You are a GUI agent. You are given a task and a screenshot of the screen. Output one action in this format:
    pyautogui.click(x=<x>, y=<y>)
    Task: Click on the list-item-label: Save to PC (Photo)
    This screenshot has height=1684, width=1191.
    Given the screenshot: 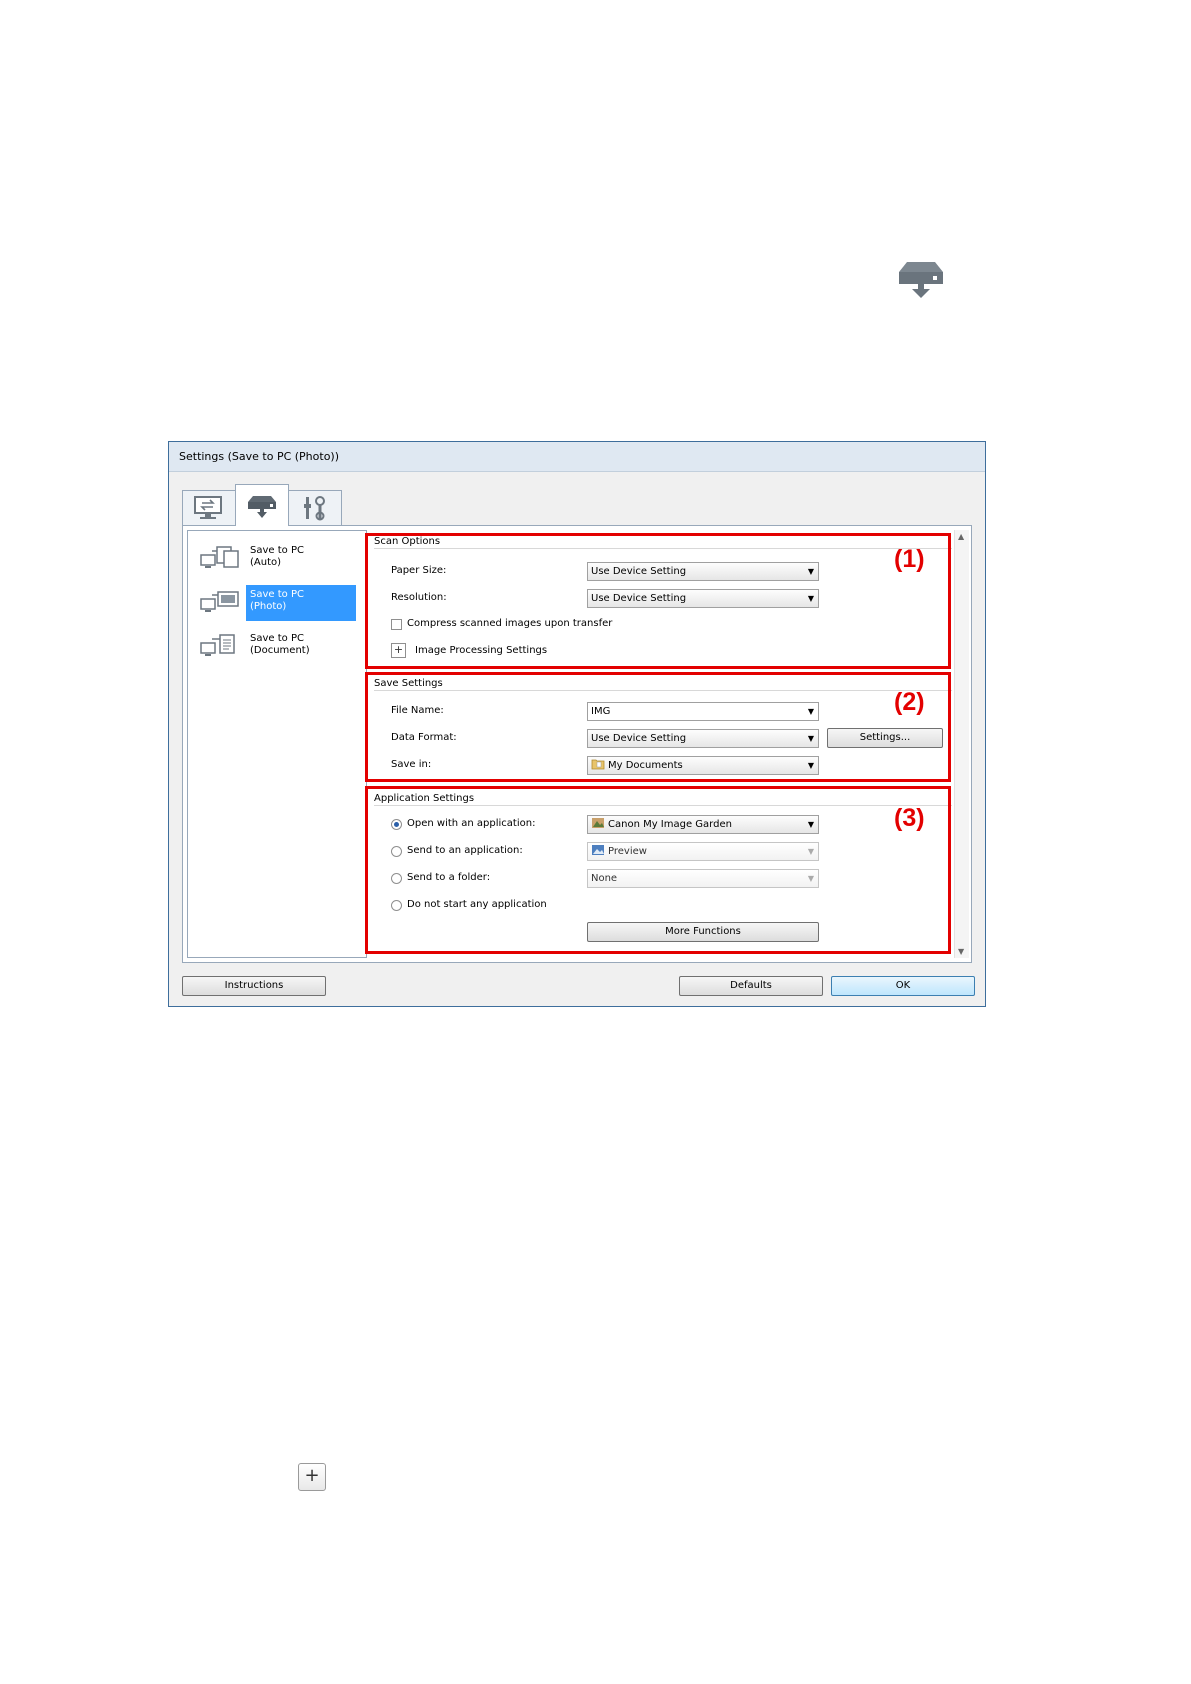 What is the action you would take?
    pyautogui.click(x=301, y=603)
    